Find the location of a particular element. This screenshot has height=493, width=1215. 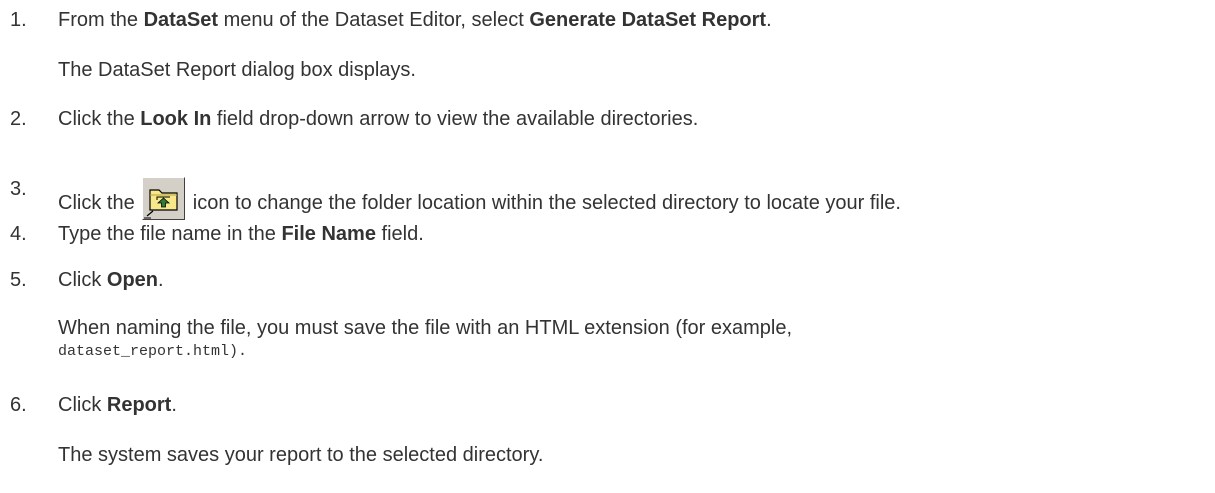

step-text-prefix: Type the file name in the is located at coordinates (170, 234).